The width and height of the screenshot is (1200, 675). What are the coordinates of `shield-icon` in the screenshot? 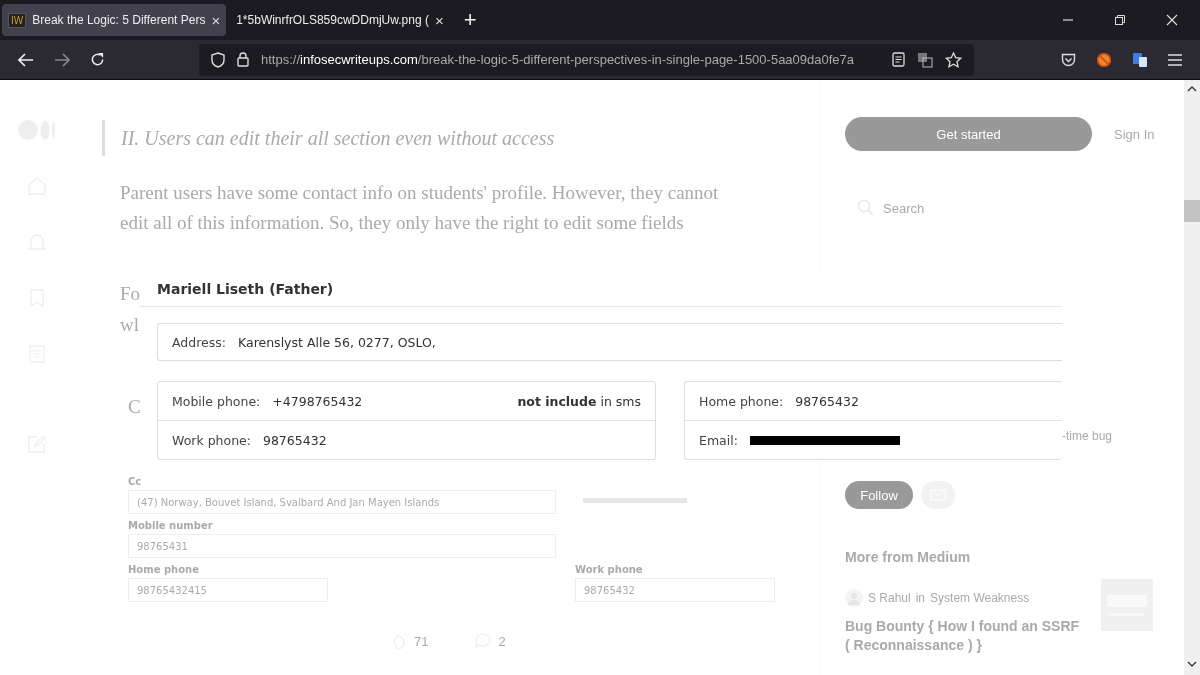 It's located at (218, 59).